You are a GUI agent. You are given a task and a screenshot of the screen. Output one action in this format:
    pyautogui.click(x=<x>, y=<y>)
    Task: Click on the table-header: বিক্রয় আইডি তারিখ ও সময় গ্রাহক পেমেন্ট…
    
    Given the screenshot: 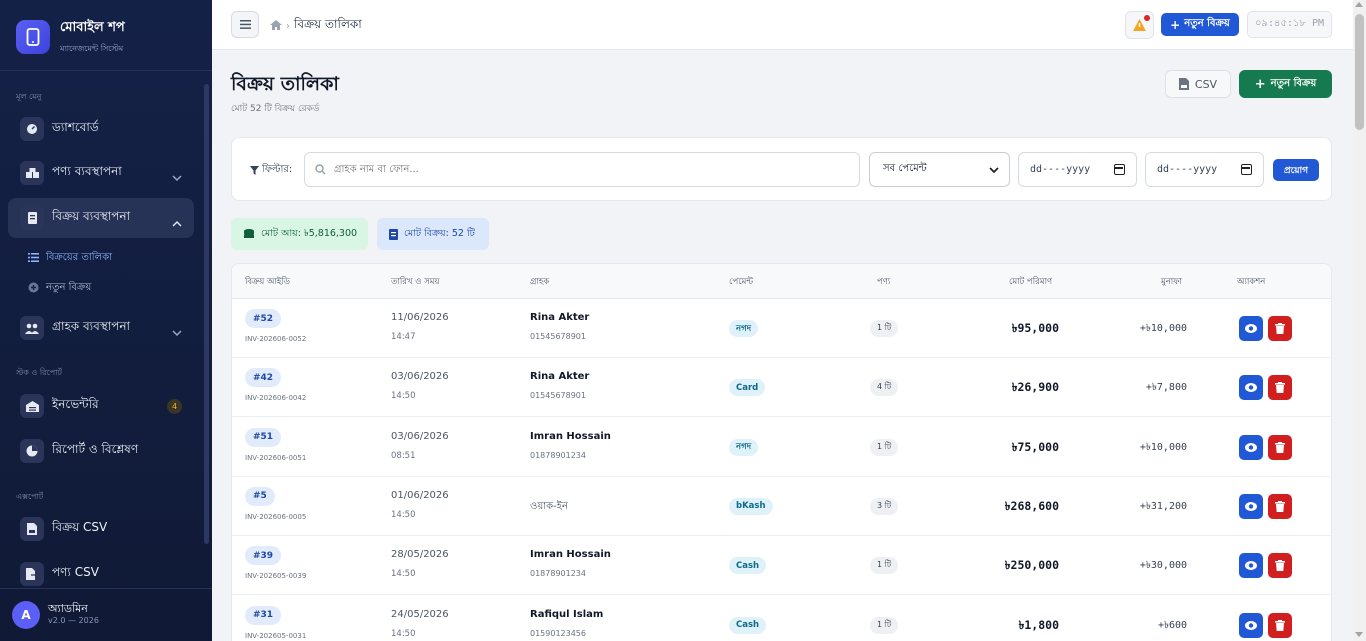 What is the action you would take?
    pyautogui.click(x=781, y=281)
    